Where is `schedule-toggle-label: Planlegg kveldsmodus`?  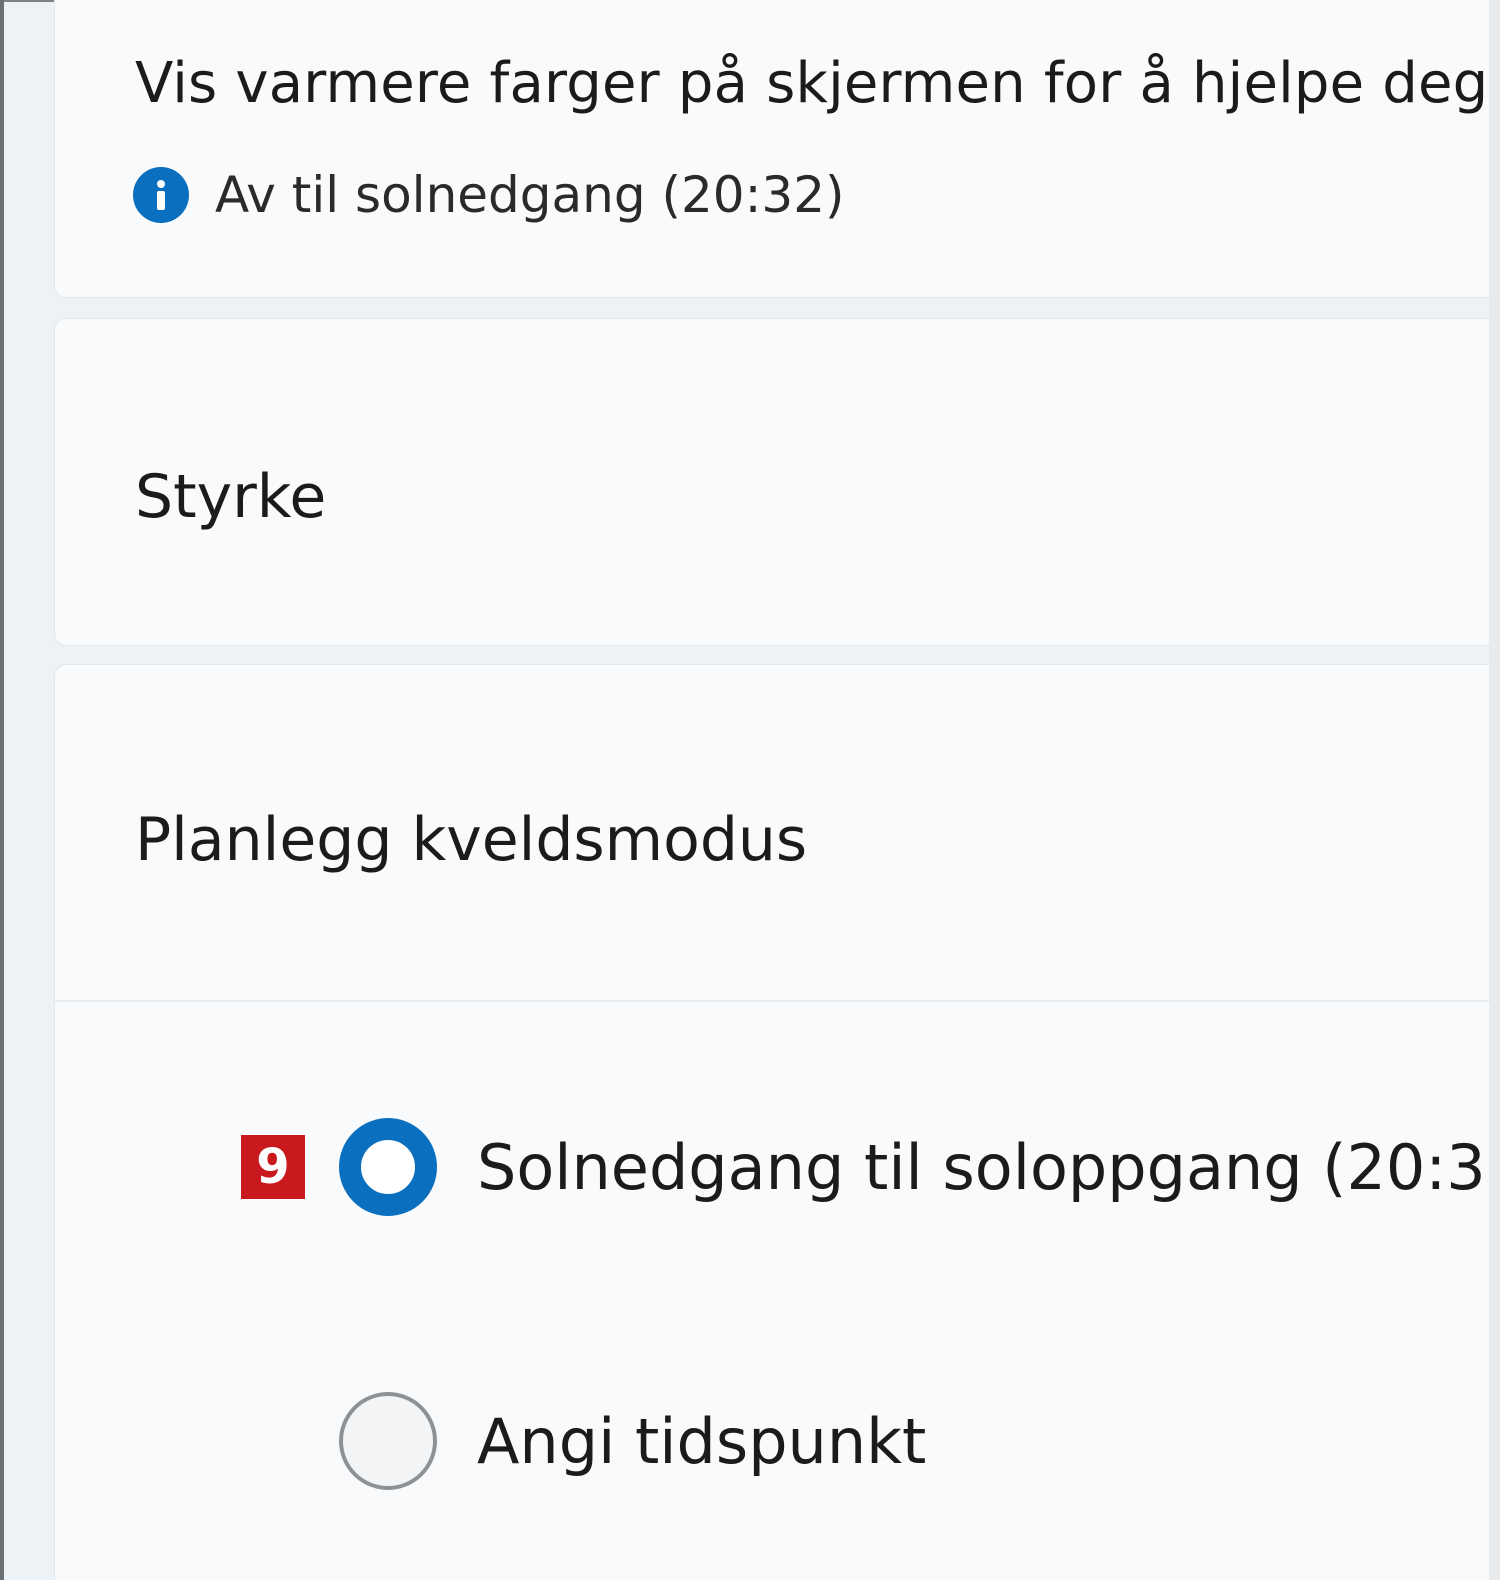 schedule-toggle-label: Planlegg kveldsmodus is located at coordinates (471, 840).